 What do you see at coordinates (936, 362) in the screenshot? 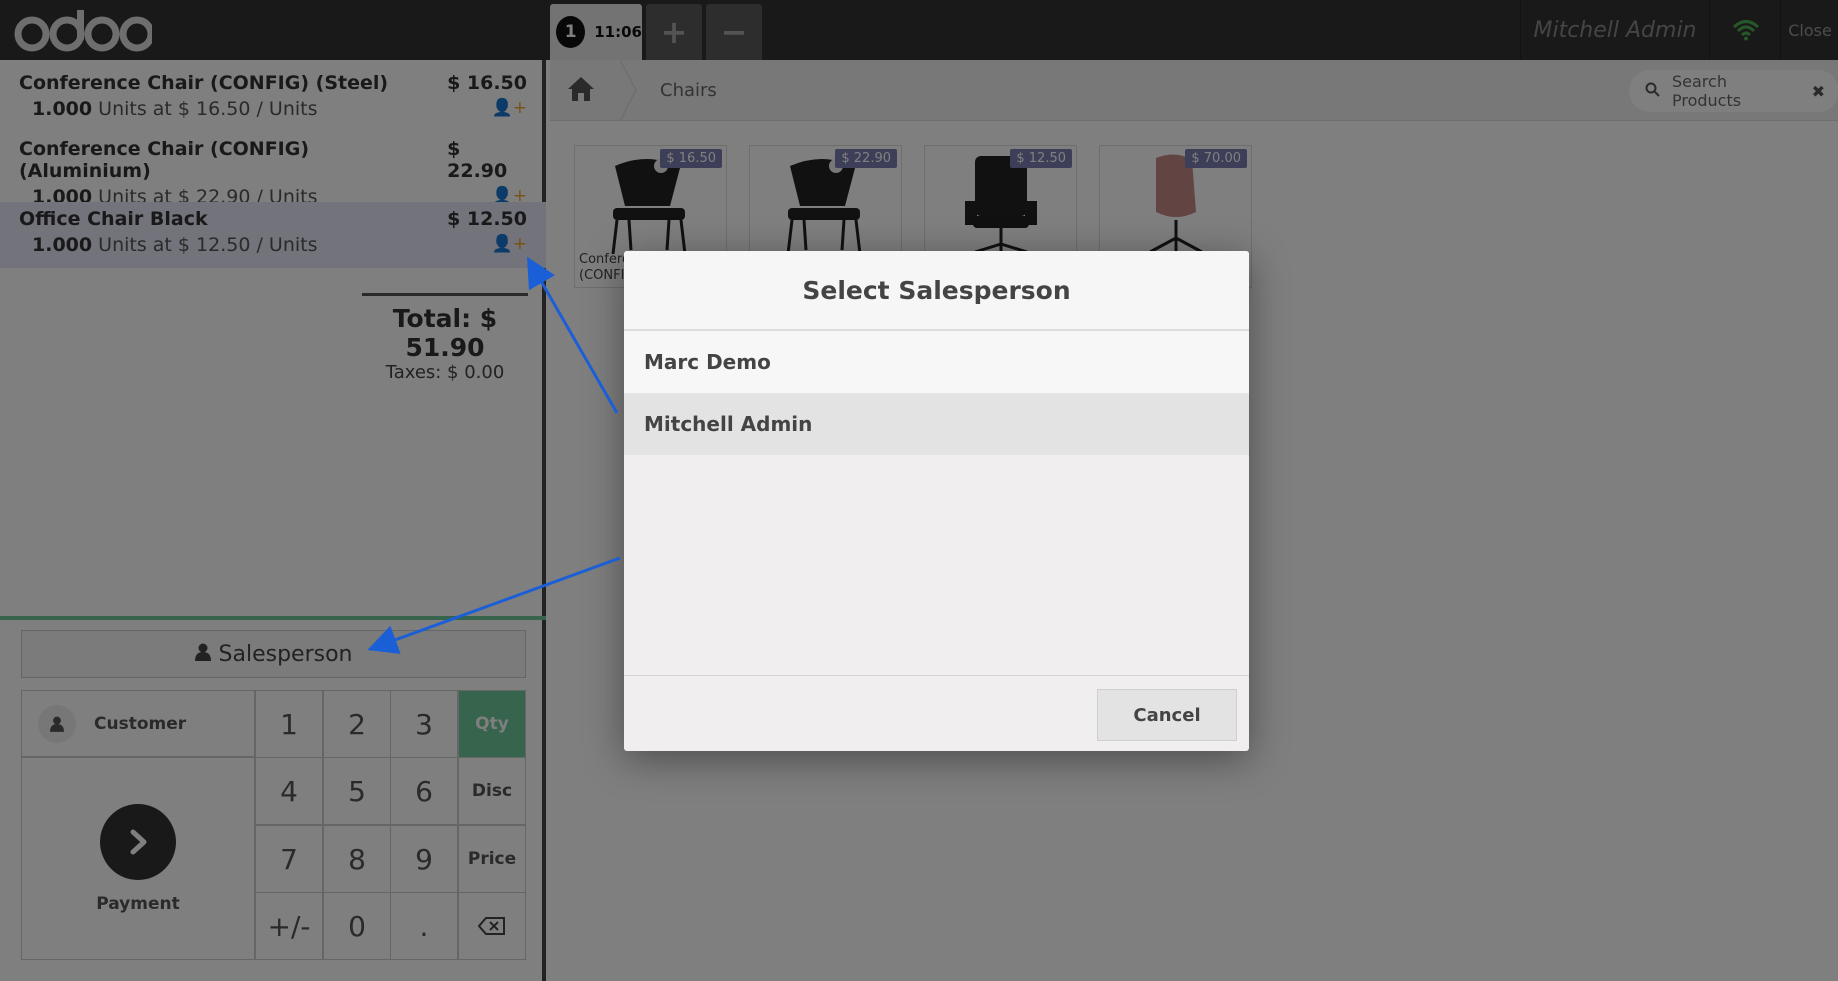
I see `salesperson-option: Marc Demo` at bounding box center [936, 362].